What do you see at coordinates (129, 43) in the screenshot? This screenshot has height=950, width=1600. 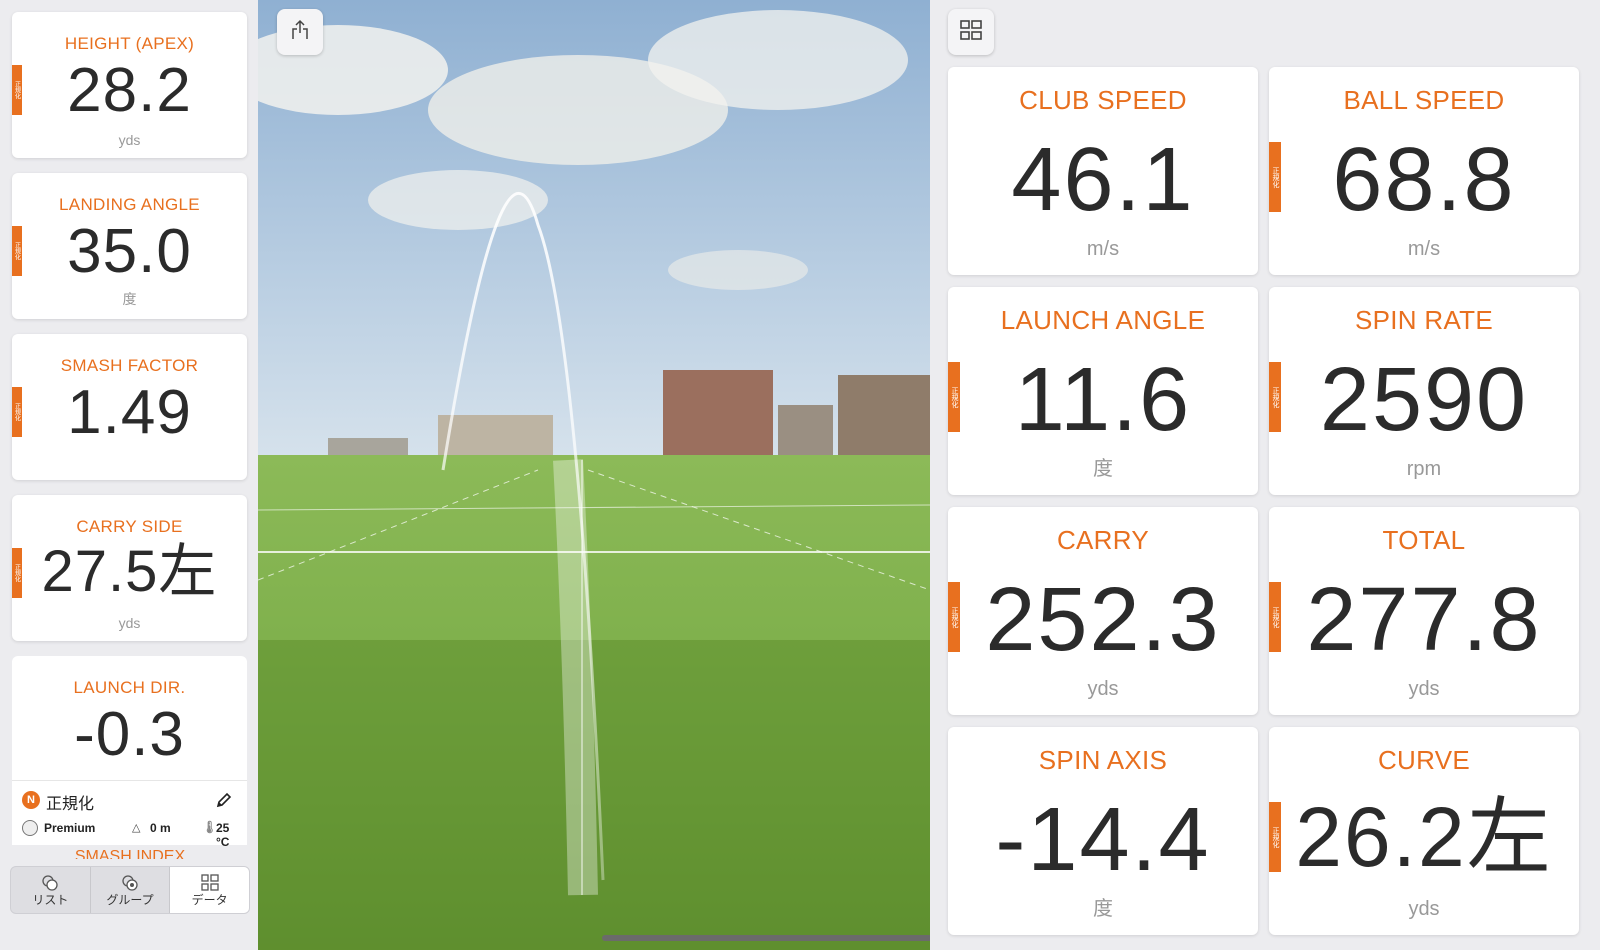 I see `metric-label: HEIGHT (APEX)` at bounding box center [129, 43].